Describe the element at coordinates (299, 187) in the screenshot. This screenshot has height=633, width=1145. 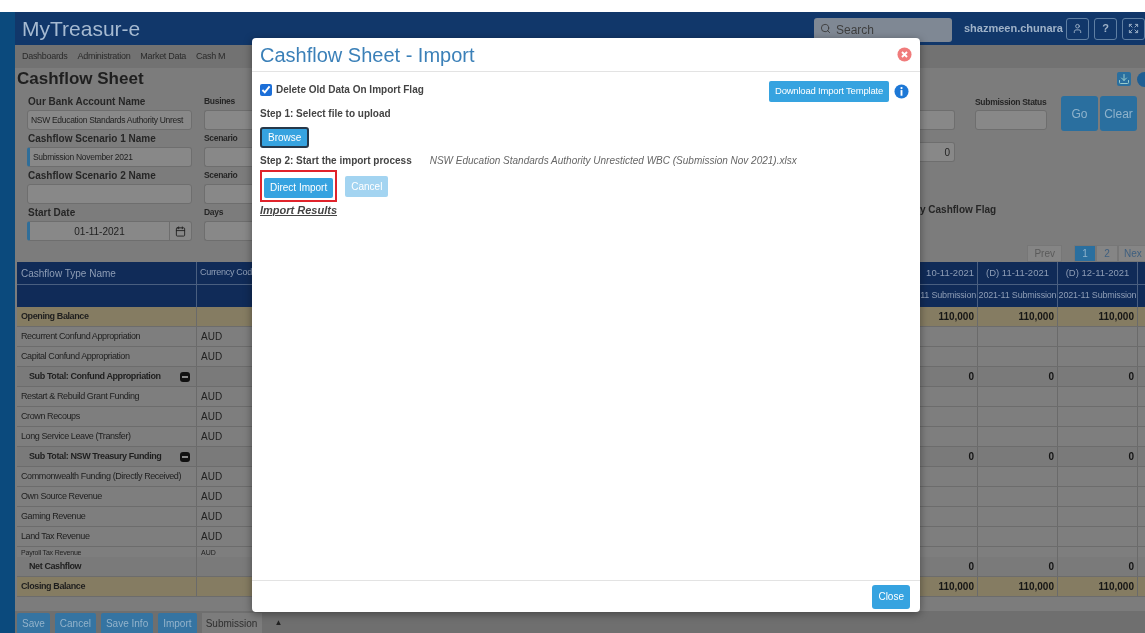
I see `direct-import-button: Direct Import` at that location.